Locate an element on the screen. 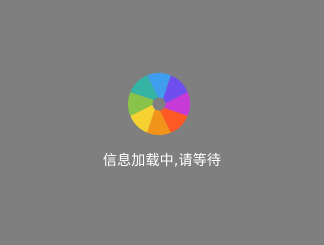 Image resolution: width=324 pixels, height=245 pixels. loading-message: 信息加载中,请等待 is located at coordinates (162, 161).